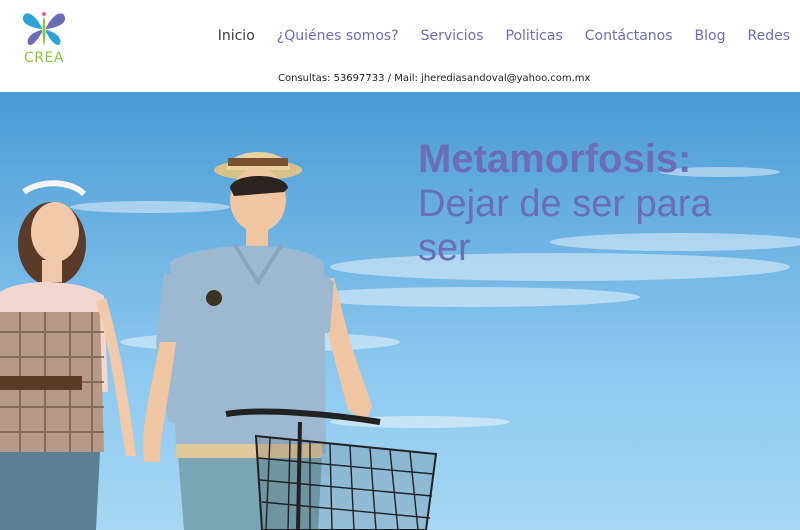  What do you see at coordinates (534, 36) in the screenshot?
I see `nav-item-politicas: Politicas` at bounding box center [534, 36].